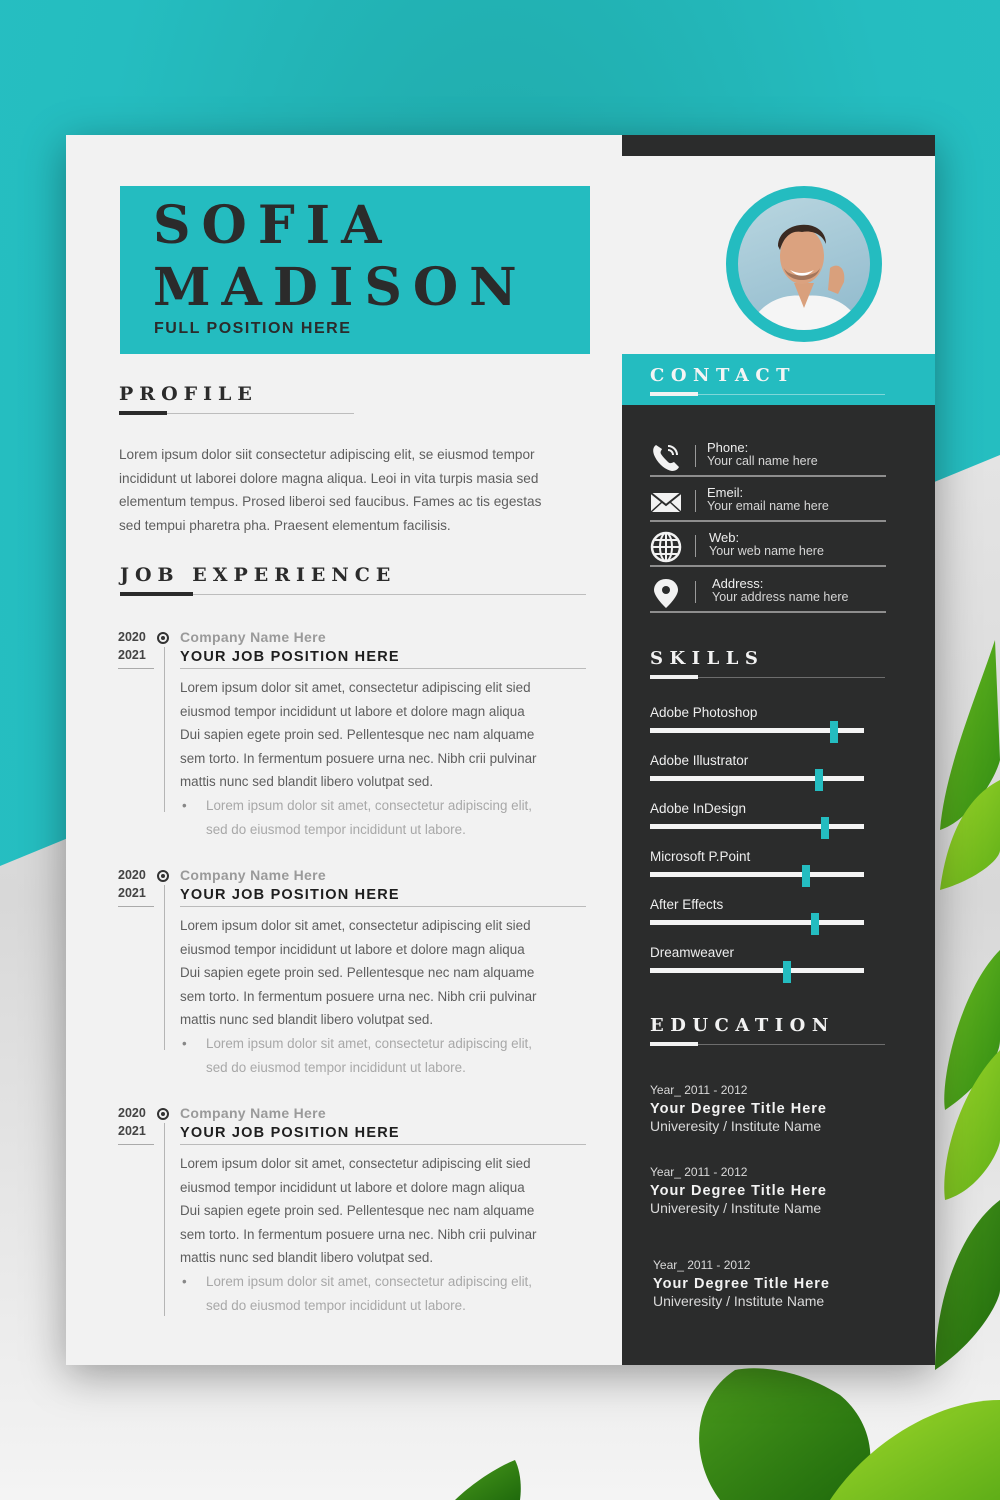 The width and height of the screenshot is (1000, 1500). I want to click on skill-item: Dreamweaver, so click(757, 965).